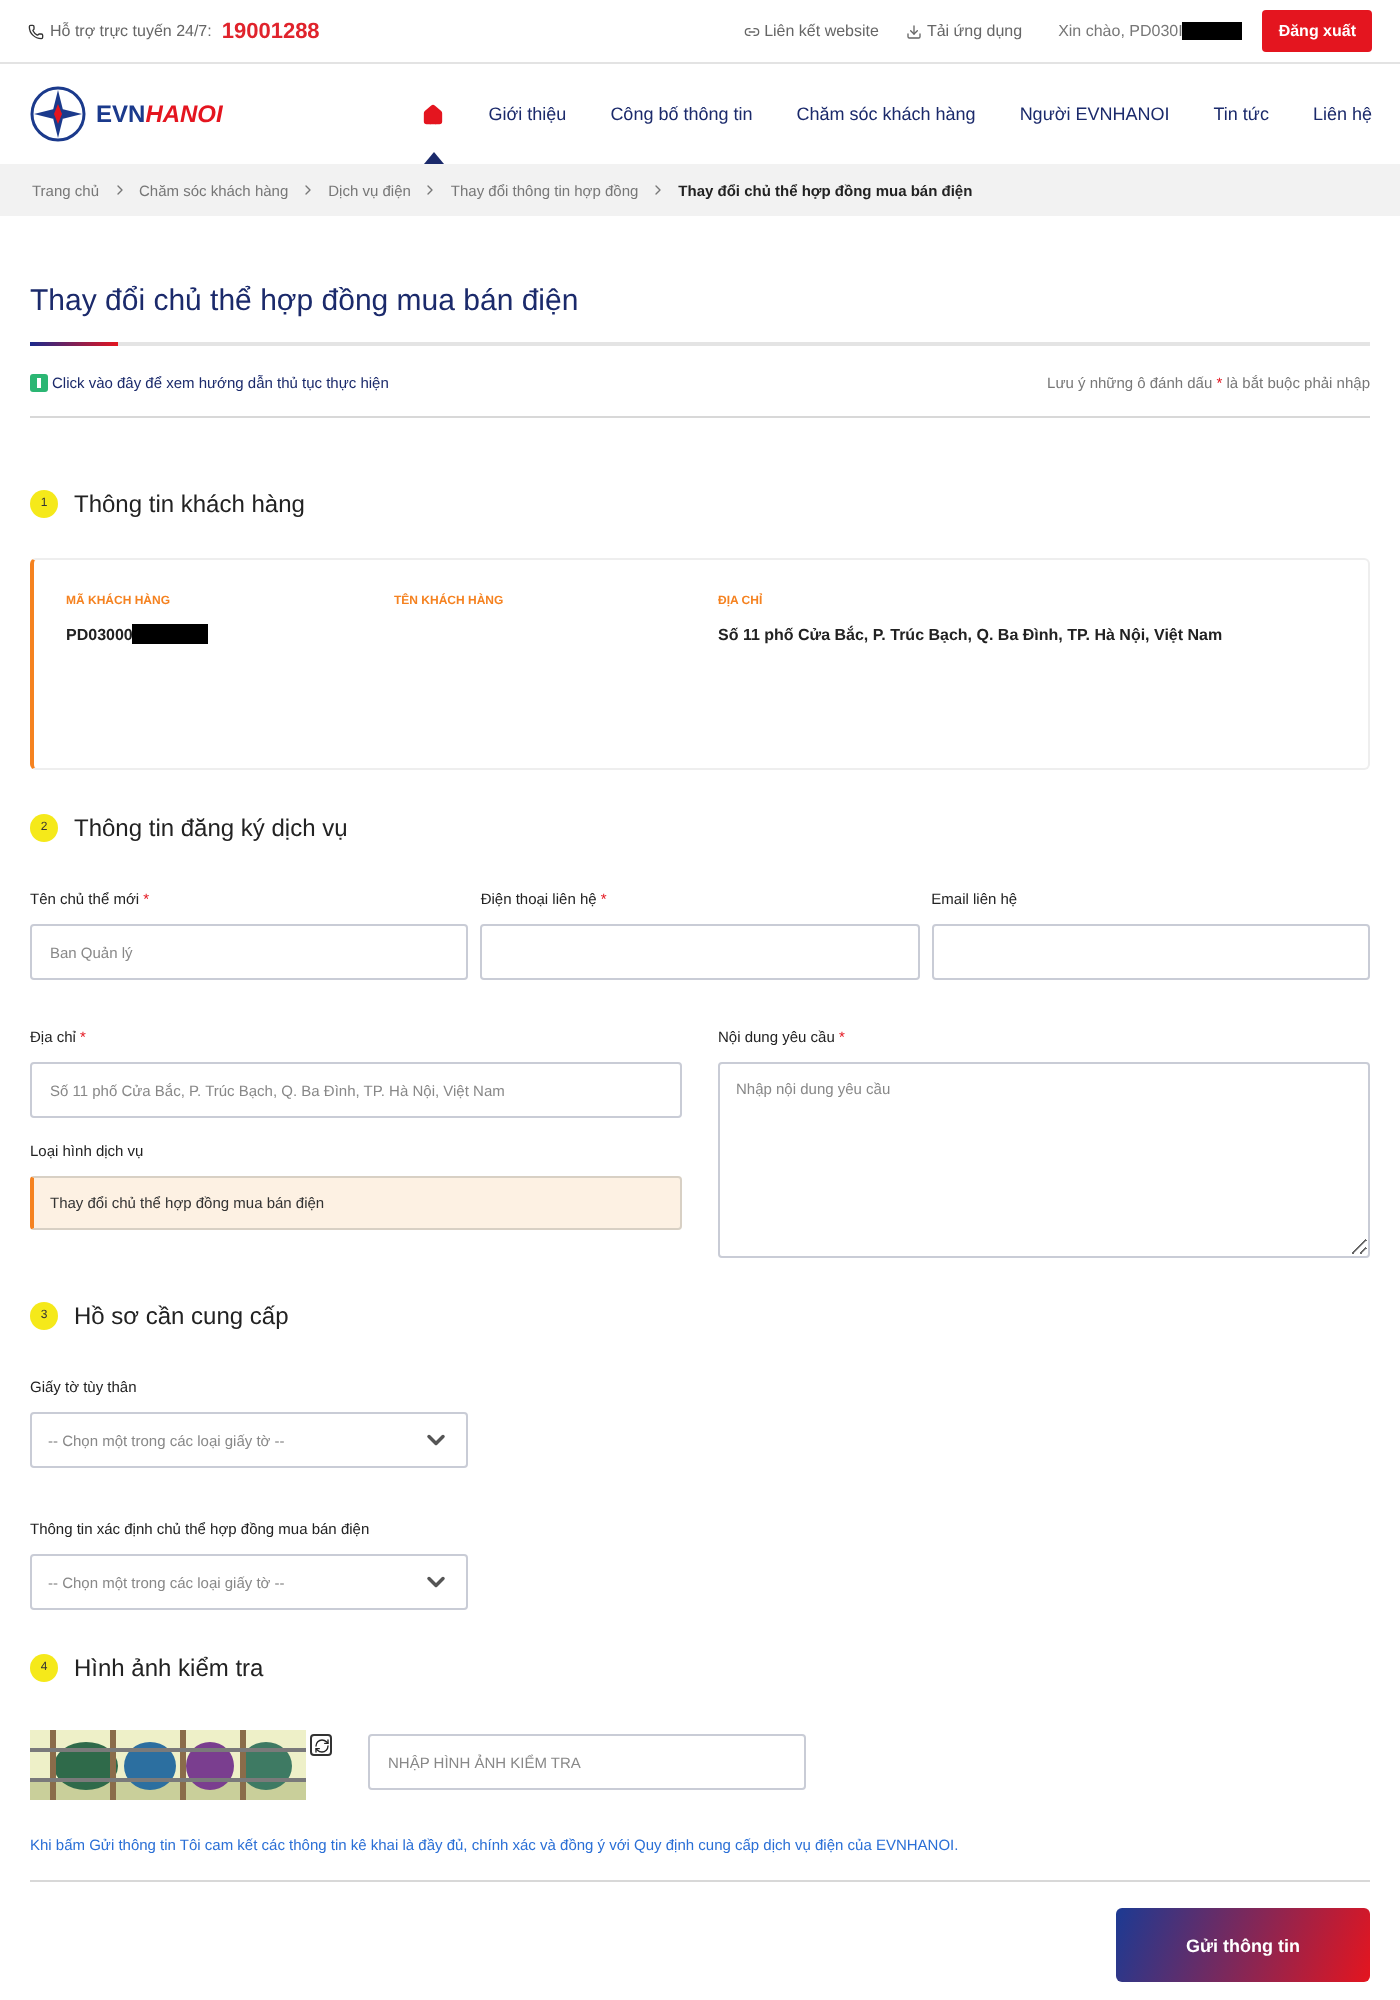 This screenshot has width=1400, height=2000. I want to click on logo-icon, so click(58, 114).